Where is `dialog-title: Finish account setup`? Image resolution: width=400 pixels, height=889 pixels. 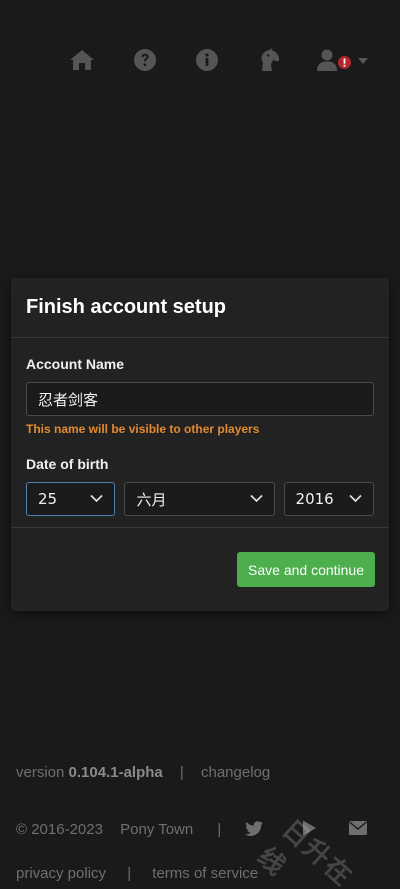 dialog-title: Finish account setup is located at coordinates (126, 307).